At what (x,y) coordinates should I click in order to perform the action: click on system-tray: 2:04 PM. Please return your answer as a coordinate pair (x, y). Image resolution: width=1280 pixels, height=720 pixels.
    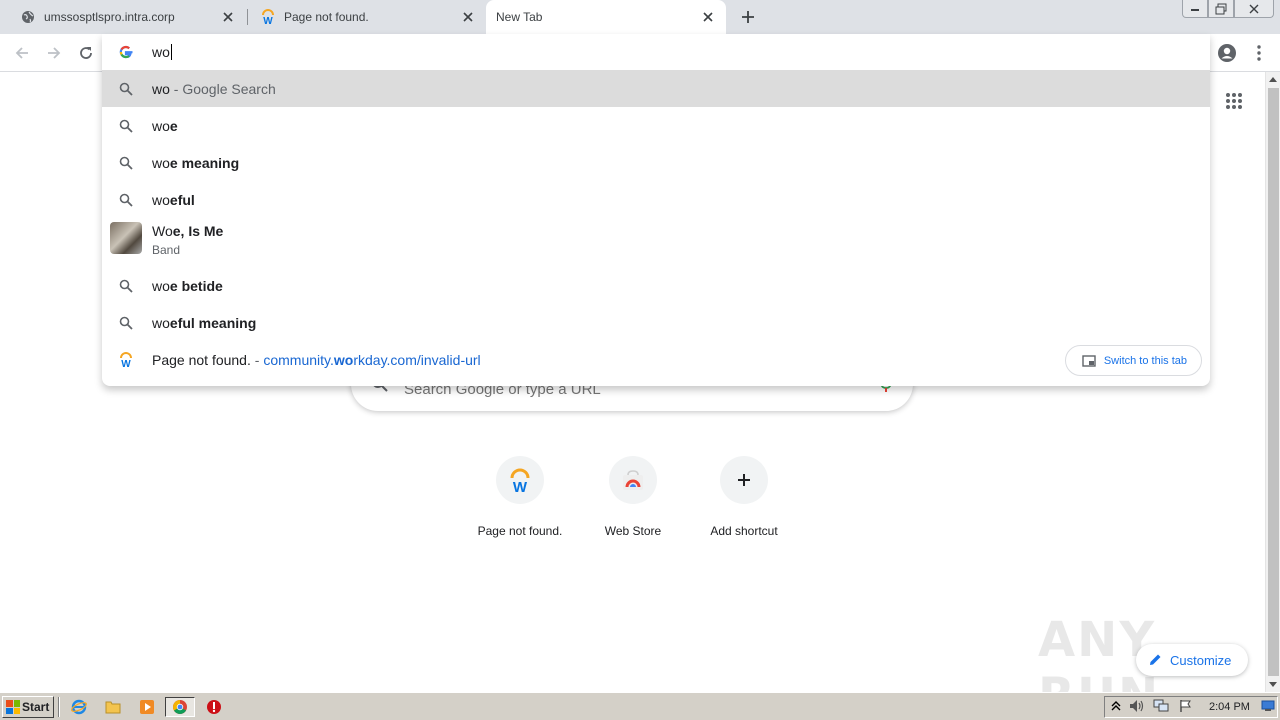
    Looking at the image, I should click on (1191, 707).